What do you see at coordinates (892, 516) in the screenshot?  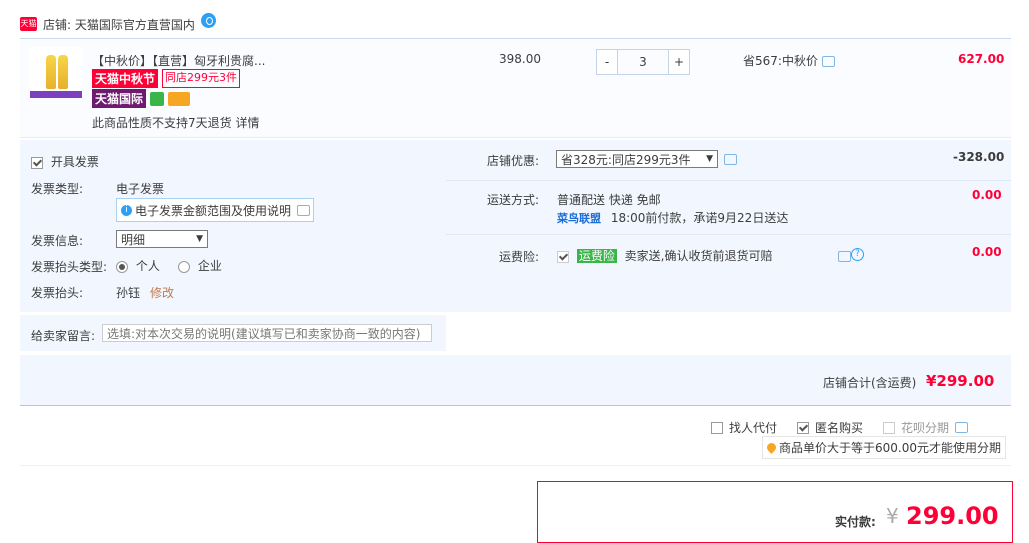 I see `currency-symbol: ¥` at bounding box center [892, 516].